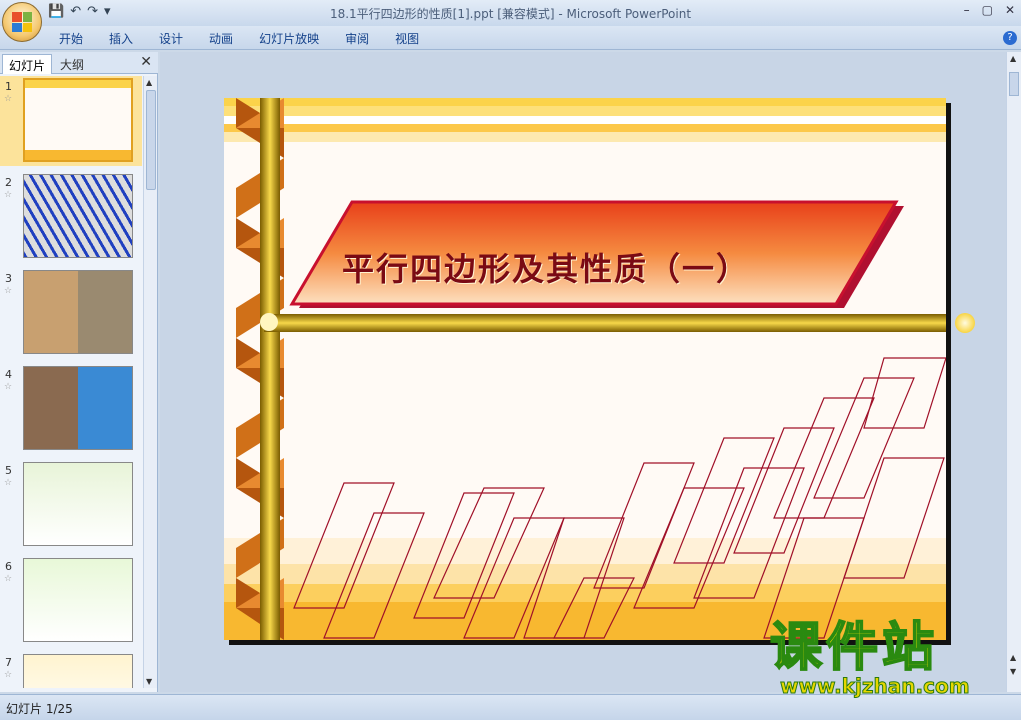 Image resolution: width=1021 pixels, height=720 pixels. I want to click on workspace-scrollbar: ▲ ▲ ▼, so click(1013, 372).